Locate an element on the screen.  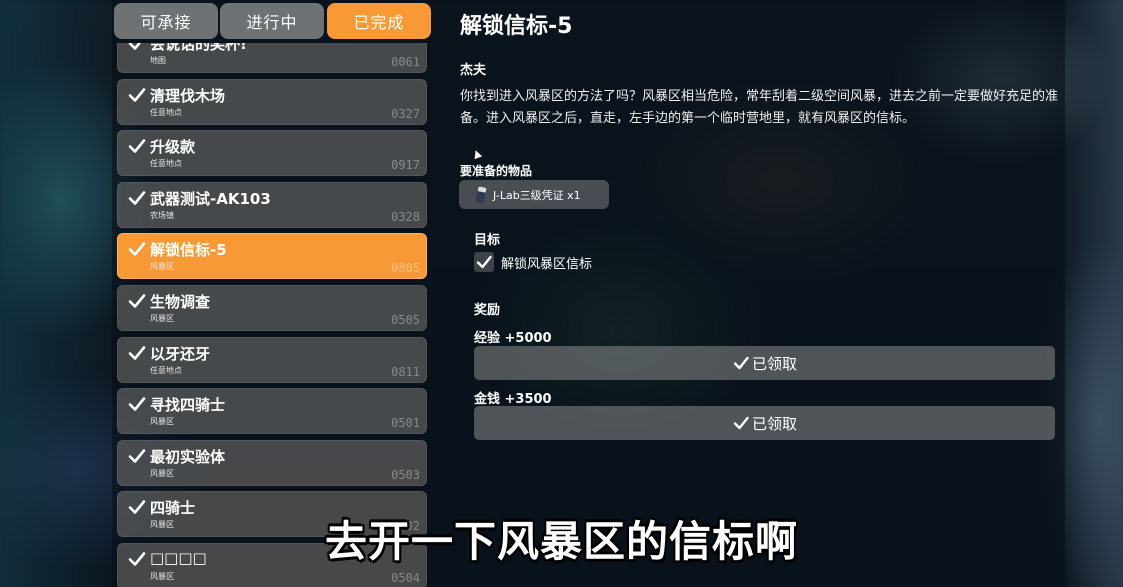
objective-label: 目标 is located at coordinates (487, 240).